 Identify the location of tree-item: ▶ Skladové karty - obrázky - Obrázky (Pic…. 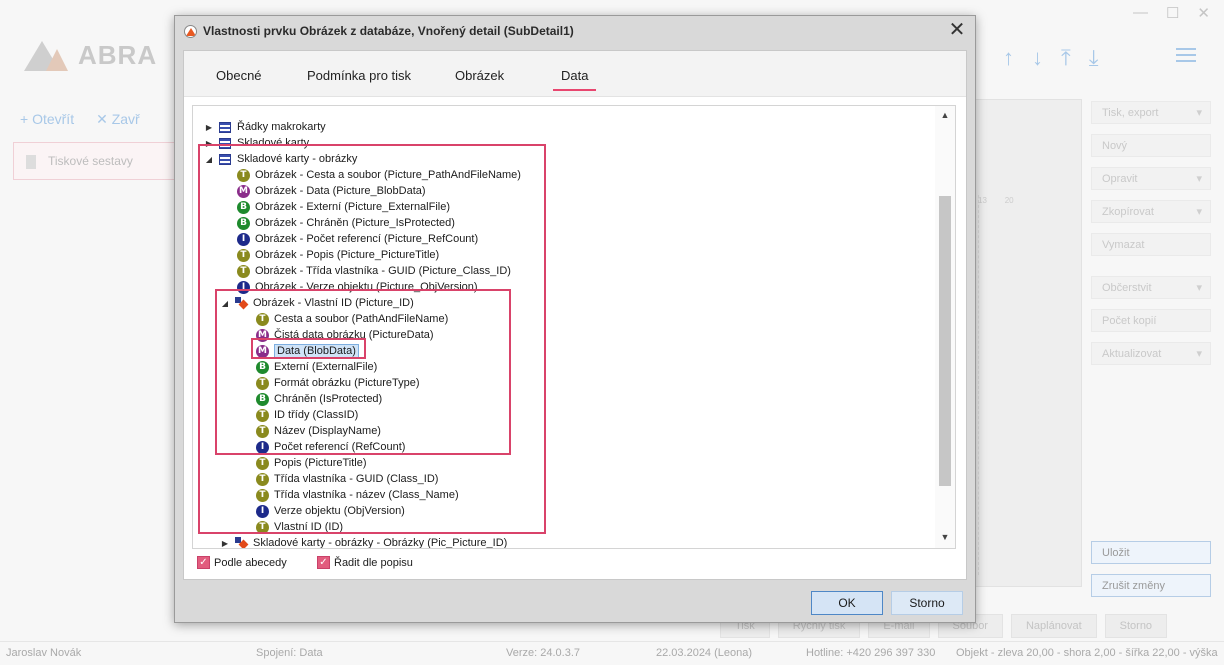
(363, 542).